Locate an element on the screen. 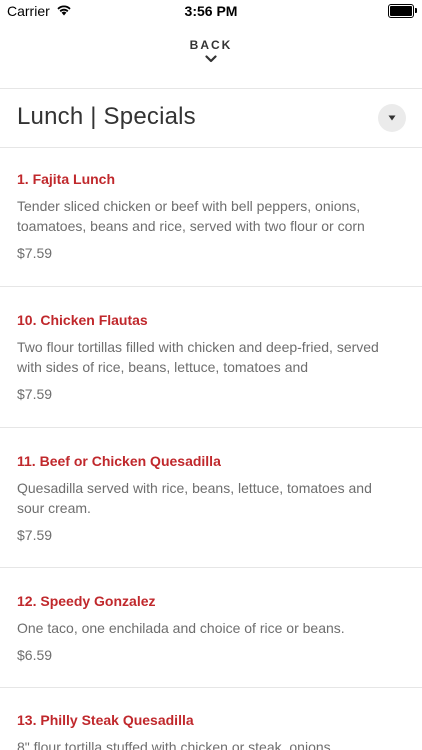  category-header: Lunch | Specials is located at coordinates (211, 118).